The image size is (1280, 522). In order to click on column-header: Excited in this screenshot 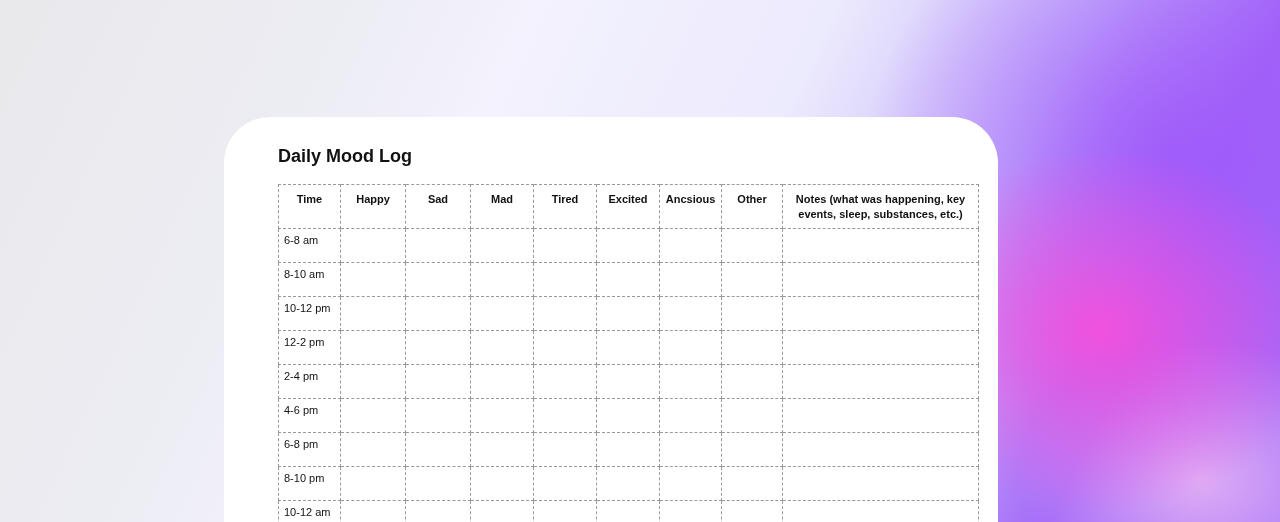, I will do `click(628, 206)`.